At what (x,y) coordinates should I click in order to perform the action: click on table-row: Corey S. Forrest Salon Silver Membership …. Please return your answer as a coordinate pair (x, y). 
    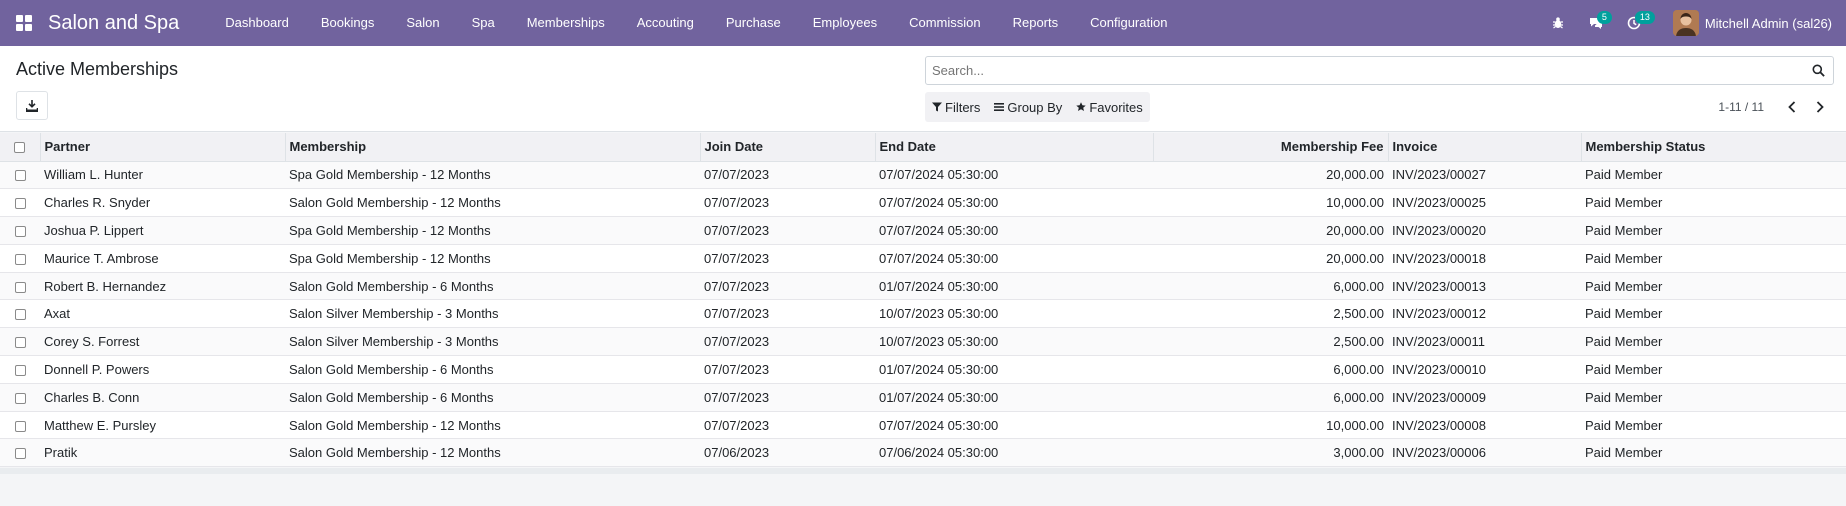
    Looking at the image, I should click on (923, 342).